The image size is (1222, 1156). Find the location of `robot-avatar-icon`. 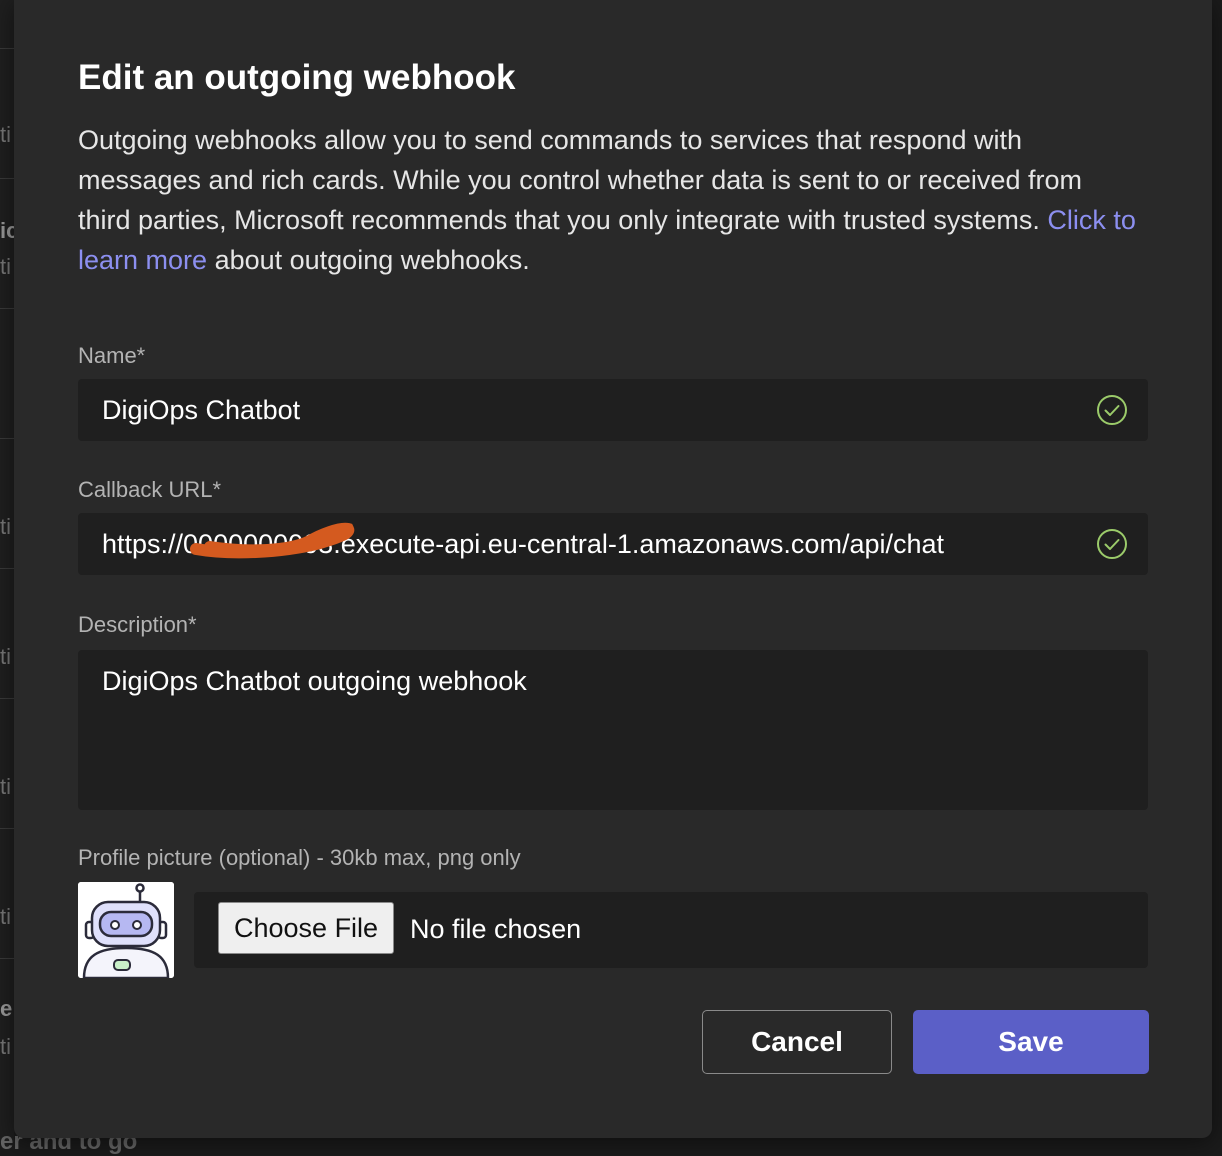

robot-avatar-icon is located at coordinates (126, 930).